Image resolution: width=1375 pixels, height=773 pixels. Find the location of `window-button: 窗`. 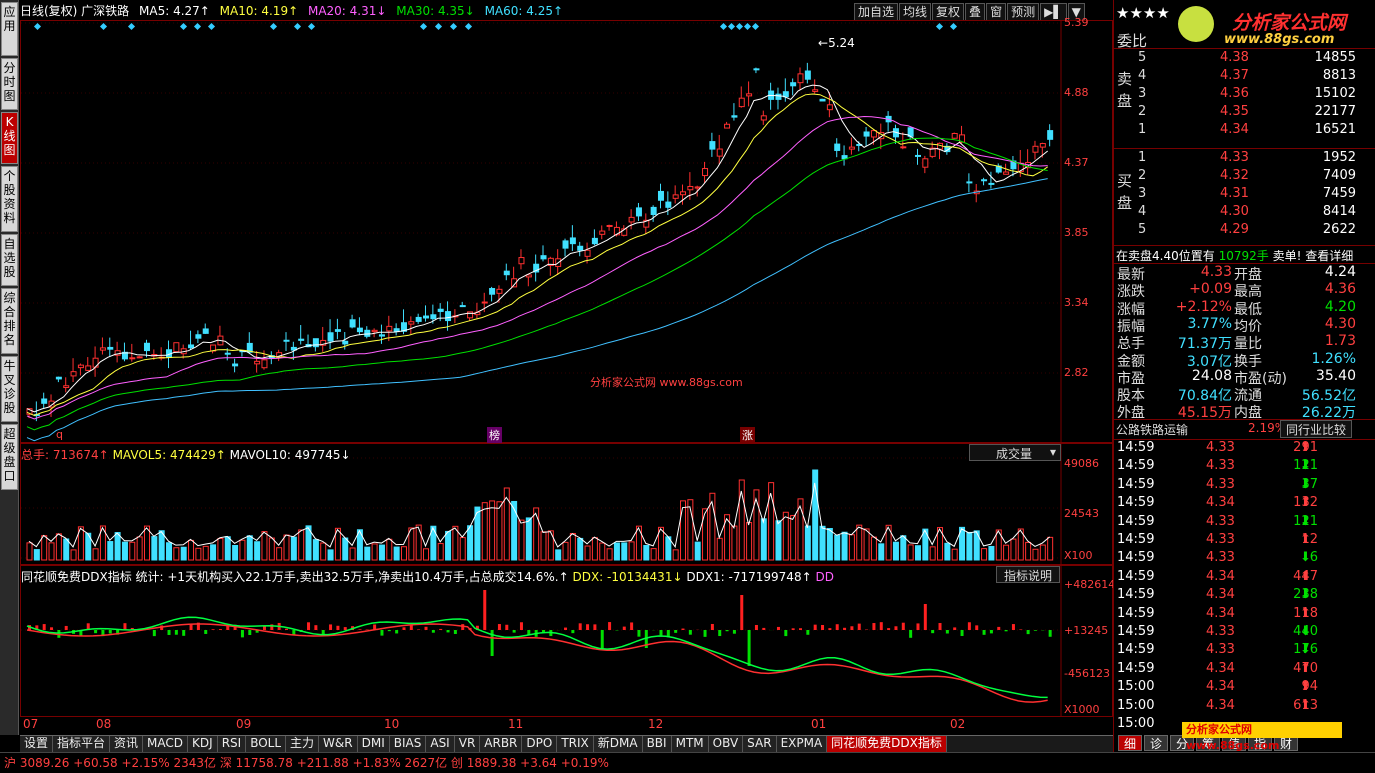

window-button: 窗 is located at coordinates (996, 12).